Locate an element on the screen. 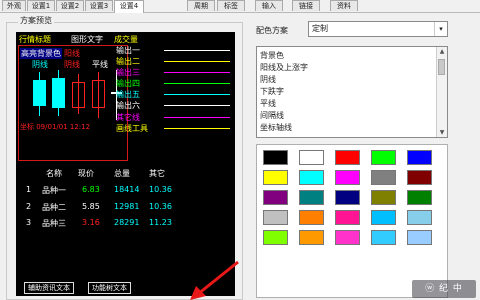  output-6-label: 输出六 is located at coordinates (128, 105).